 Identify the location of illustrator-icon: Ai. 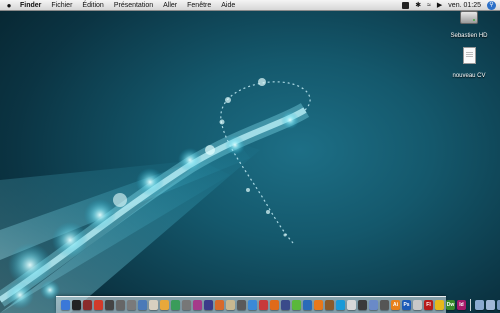
(395, 305).